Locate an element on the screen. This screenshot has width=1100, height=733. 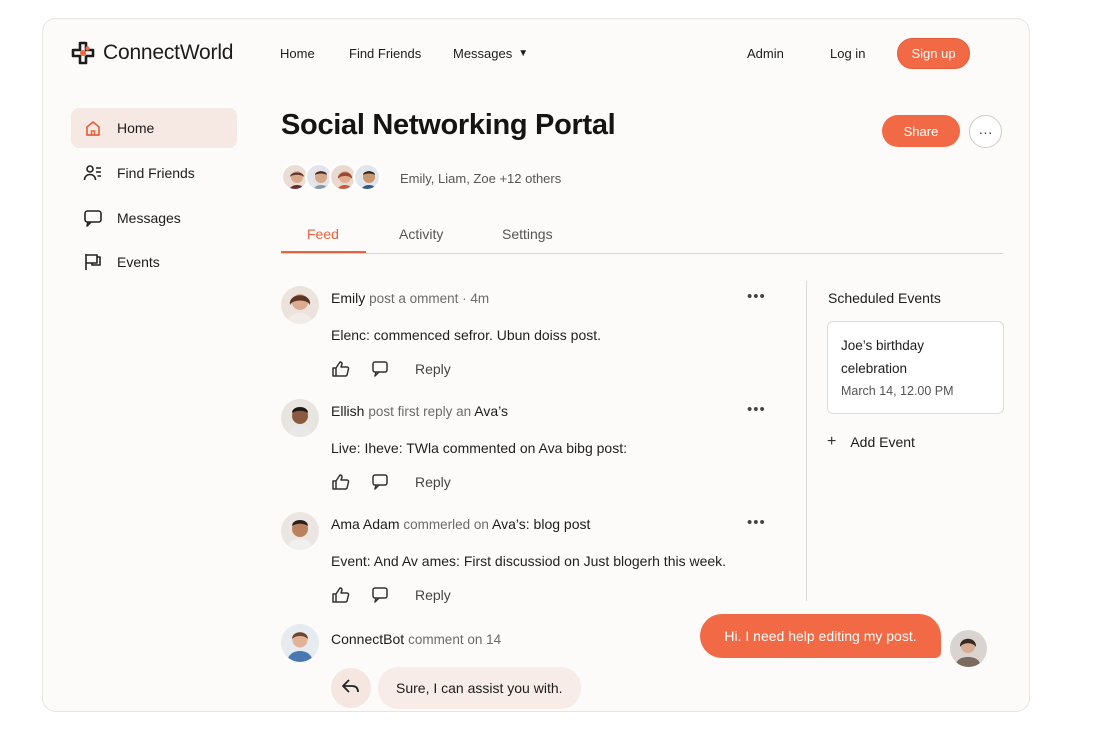
column-divider is located at coordinates (806, 441).